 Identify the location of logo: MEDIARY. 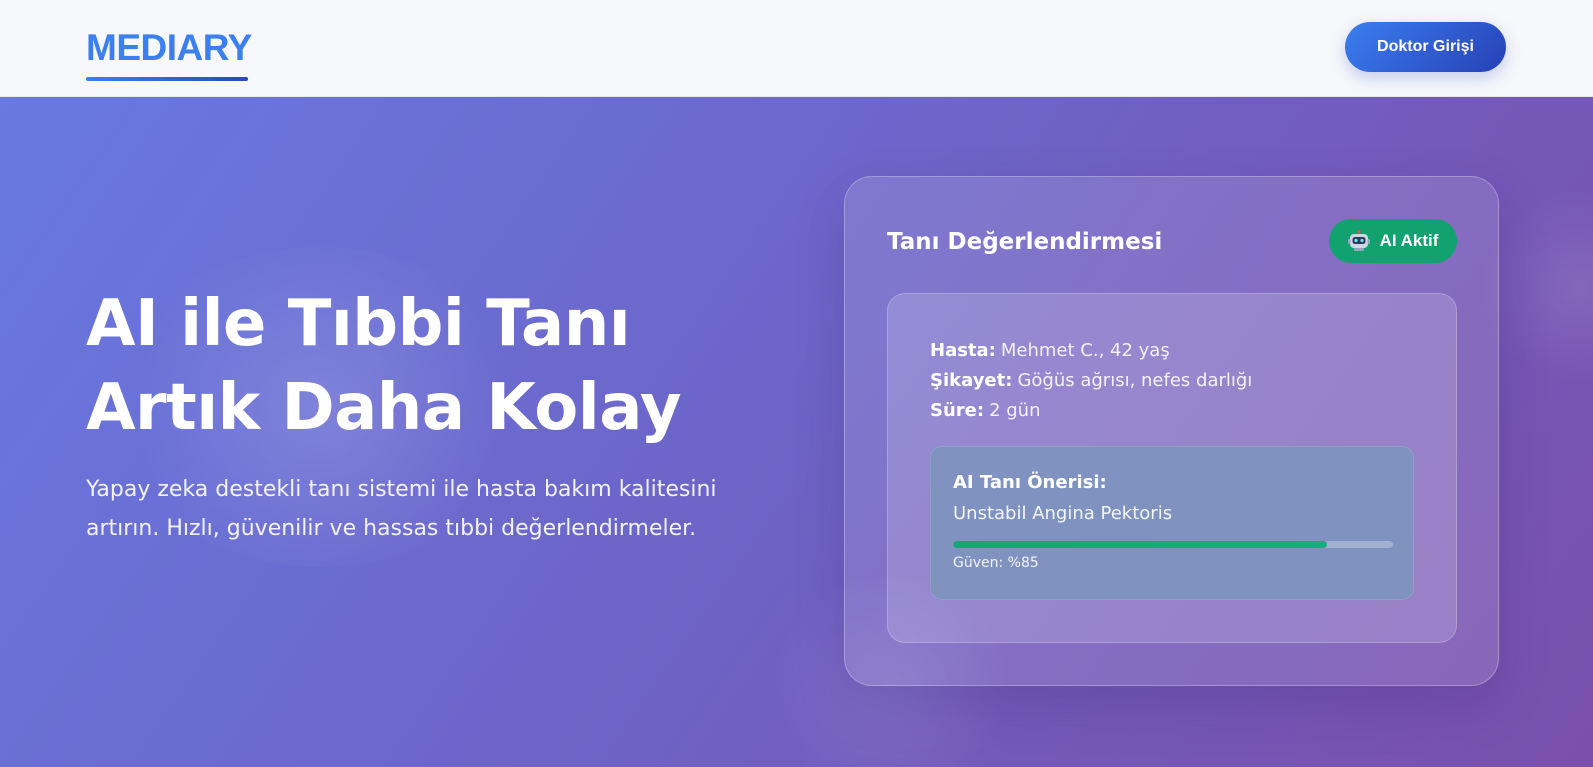
(169, 48).